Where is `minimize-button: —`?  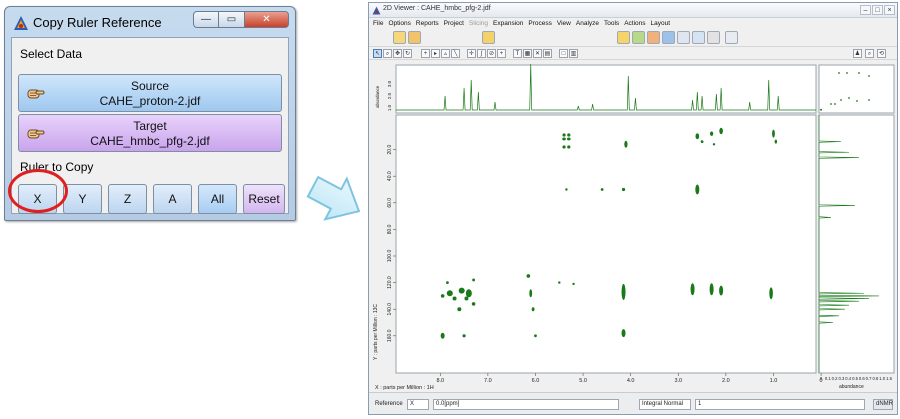
minimize-button: — is located at coordinates (206, 19).